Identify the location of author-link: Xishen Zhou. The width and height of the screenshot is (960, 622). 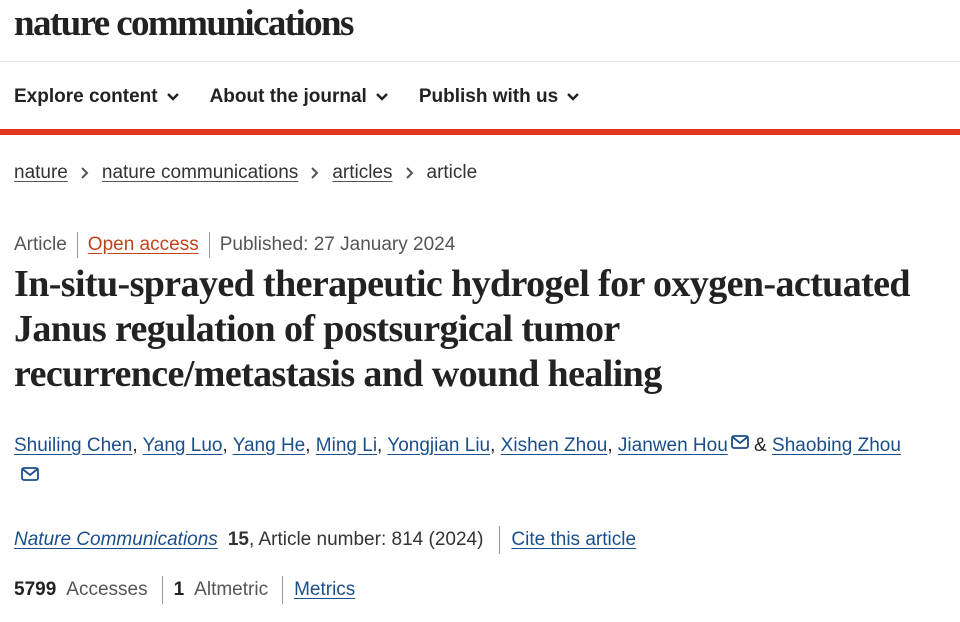
(554, 445).